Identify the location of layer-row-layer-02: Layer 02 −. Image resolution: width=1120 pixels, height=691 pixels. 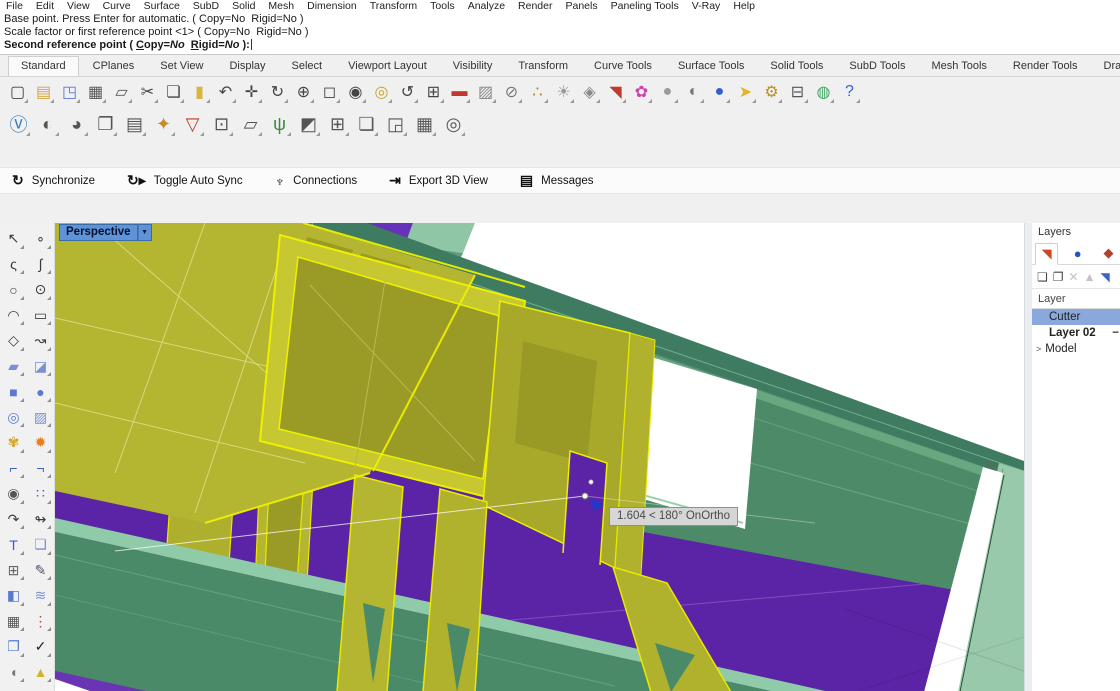
(1076, 333).